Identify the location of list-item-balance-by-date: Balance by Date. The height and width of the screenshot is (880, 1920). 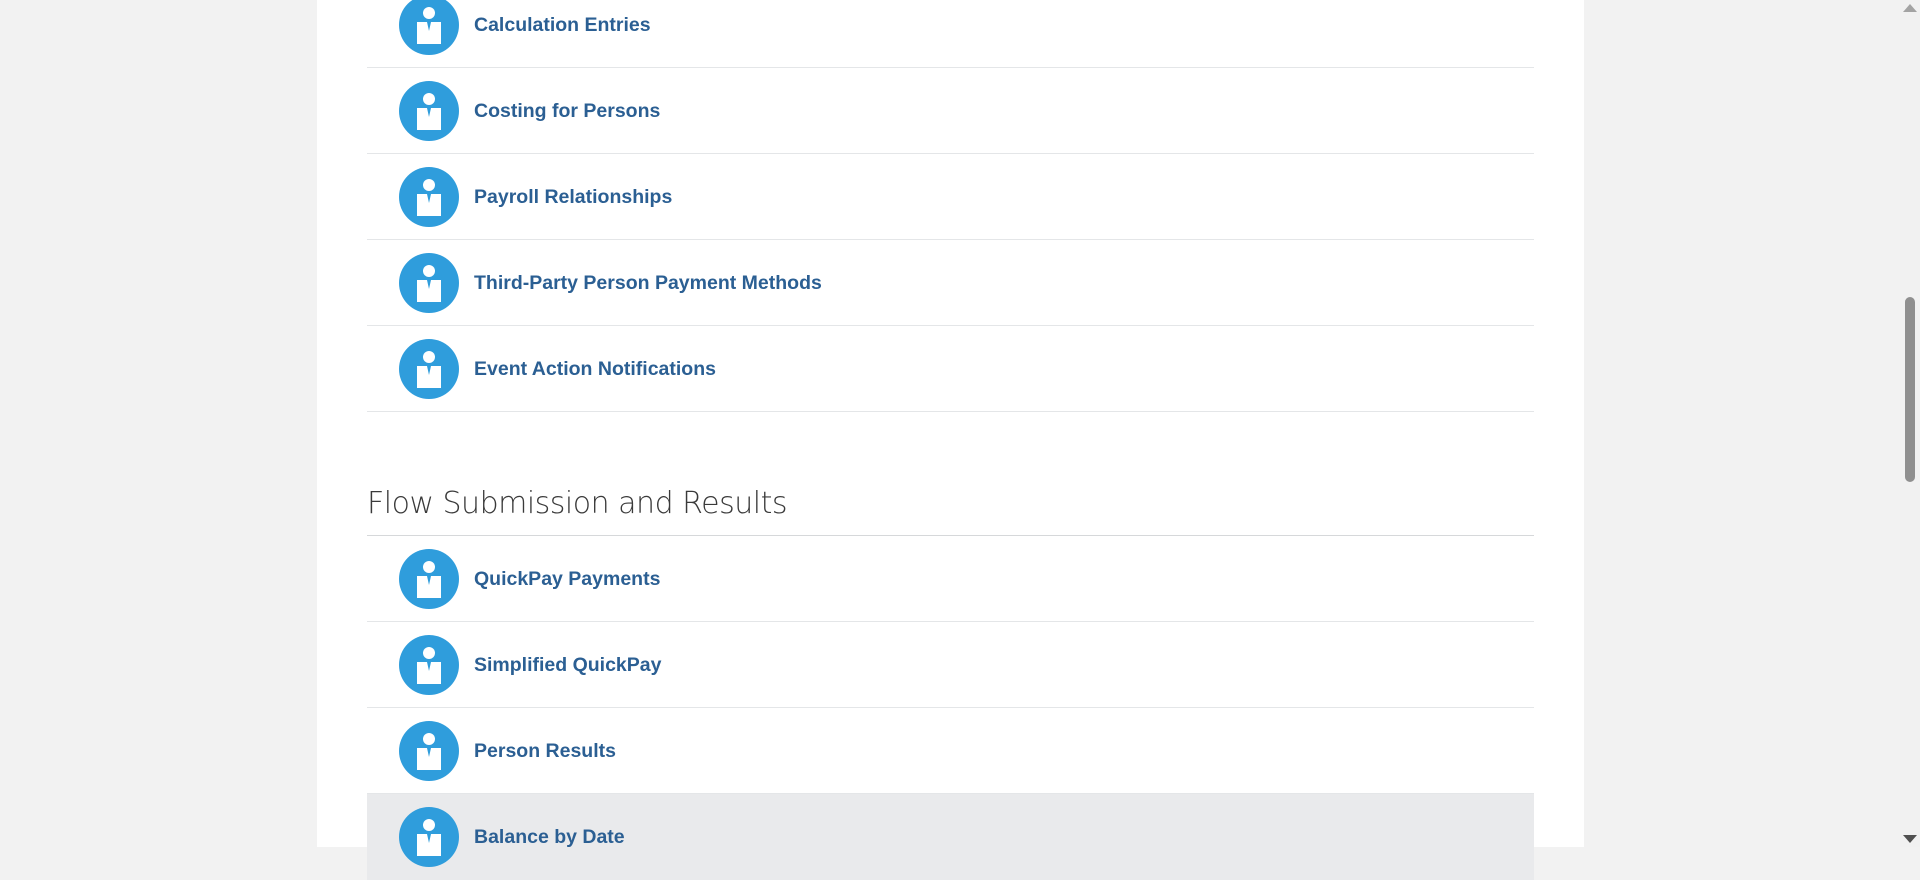
(950, 837).